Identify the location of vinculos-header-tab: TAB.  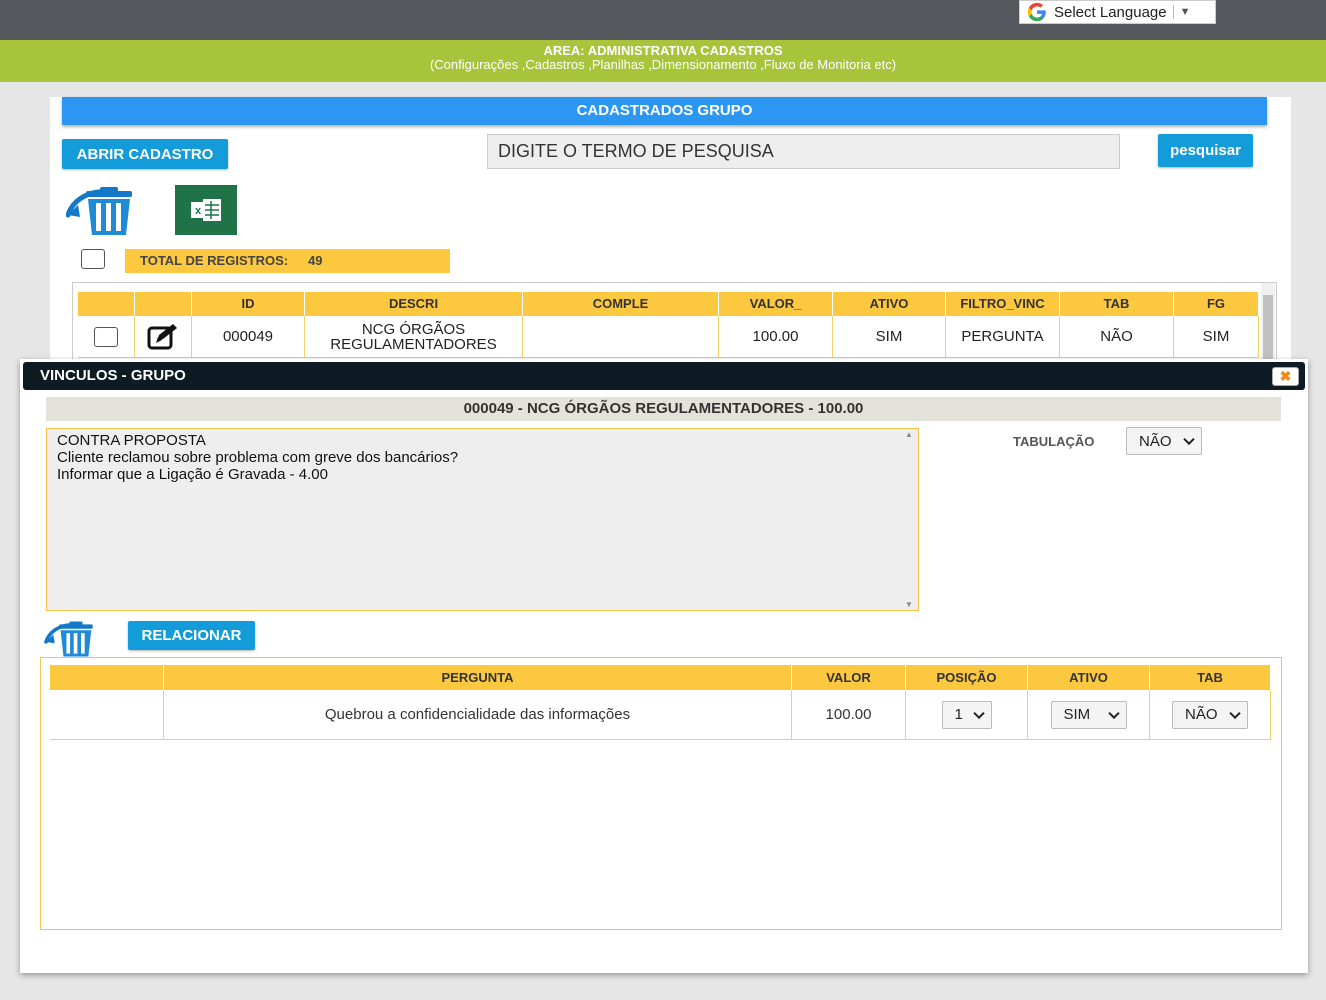
(1210, 677).